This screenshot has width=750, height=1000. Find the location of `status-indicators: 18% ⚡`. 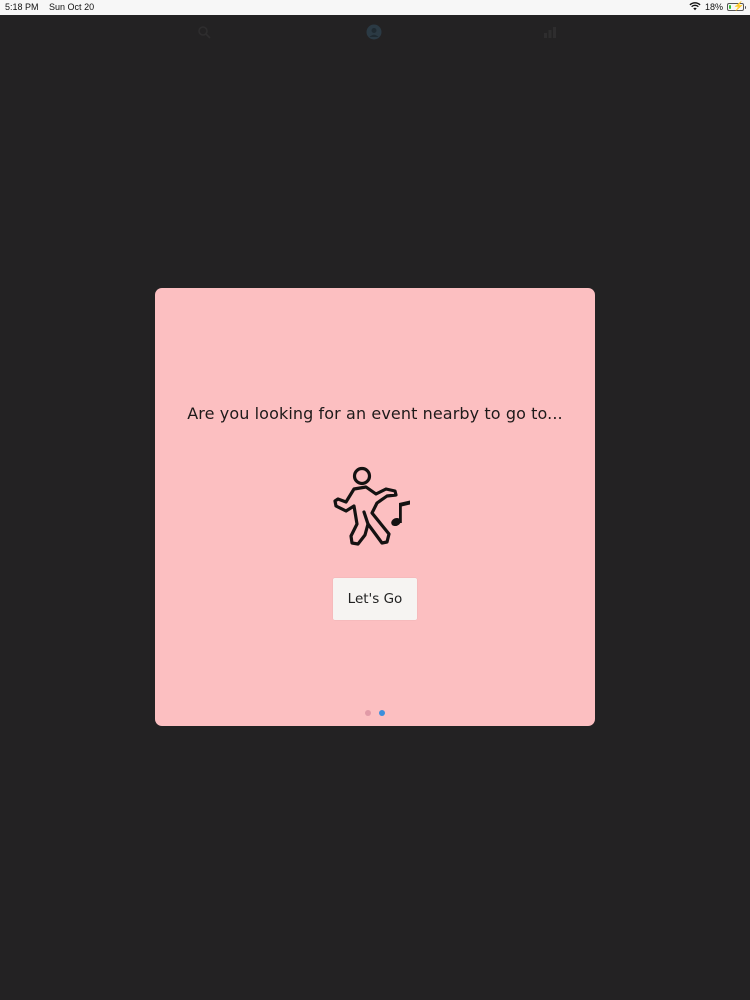

status-indicators: 18% ⚡ is located at coordinates (717, 7).